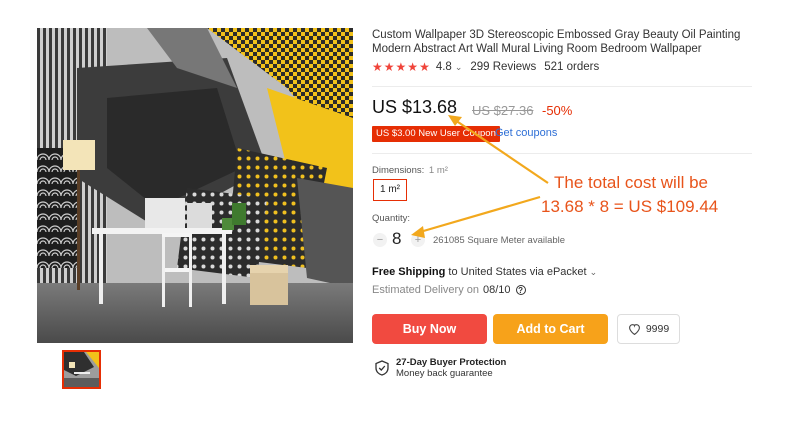 The height and width of the screenshot is (426, 790). Describe the element at coordinates (631, 182) in the screenshot. I see `annotation-text-line1: The total cost will be` at that location.